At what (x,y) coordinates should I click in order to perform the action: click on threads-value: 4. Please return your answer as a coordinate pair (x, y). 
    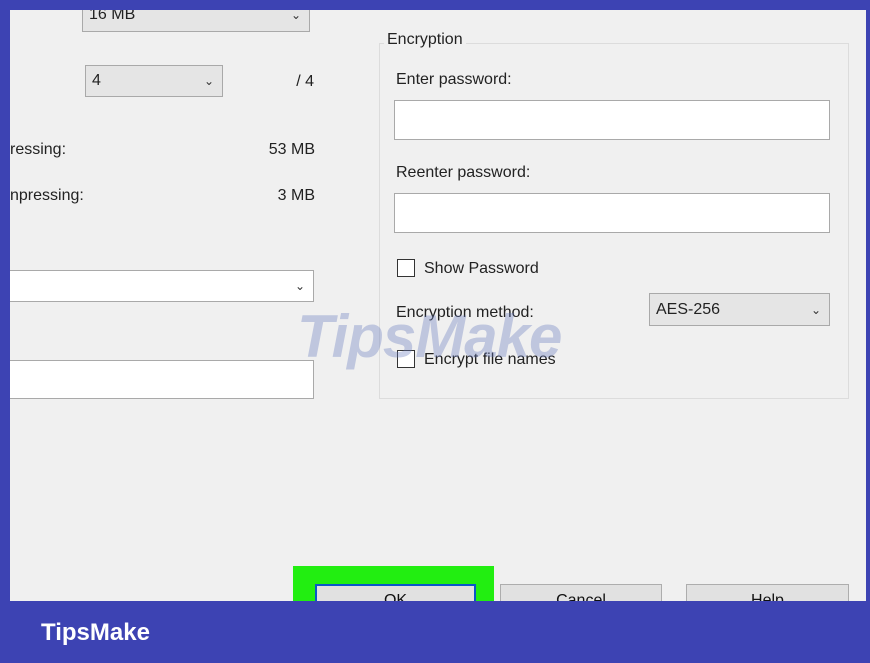
    Looking at the image, I should click on (96, 80).